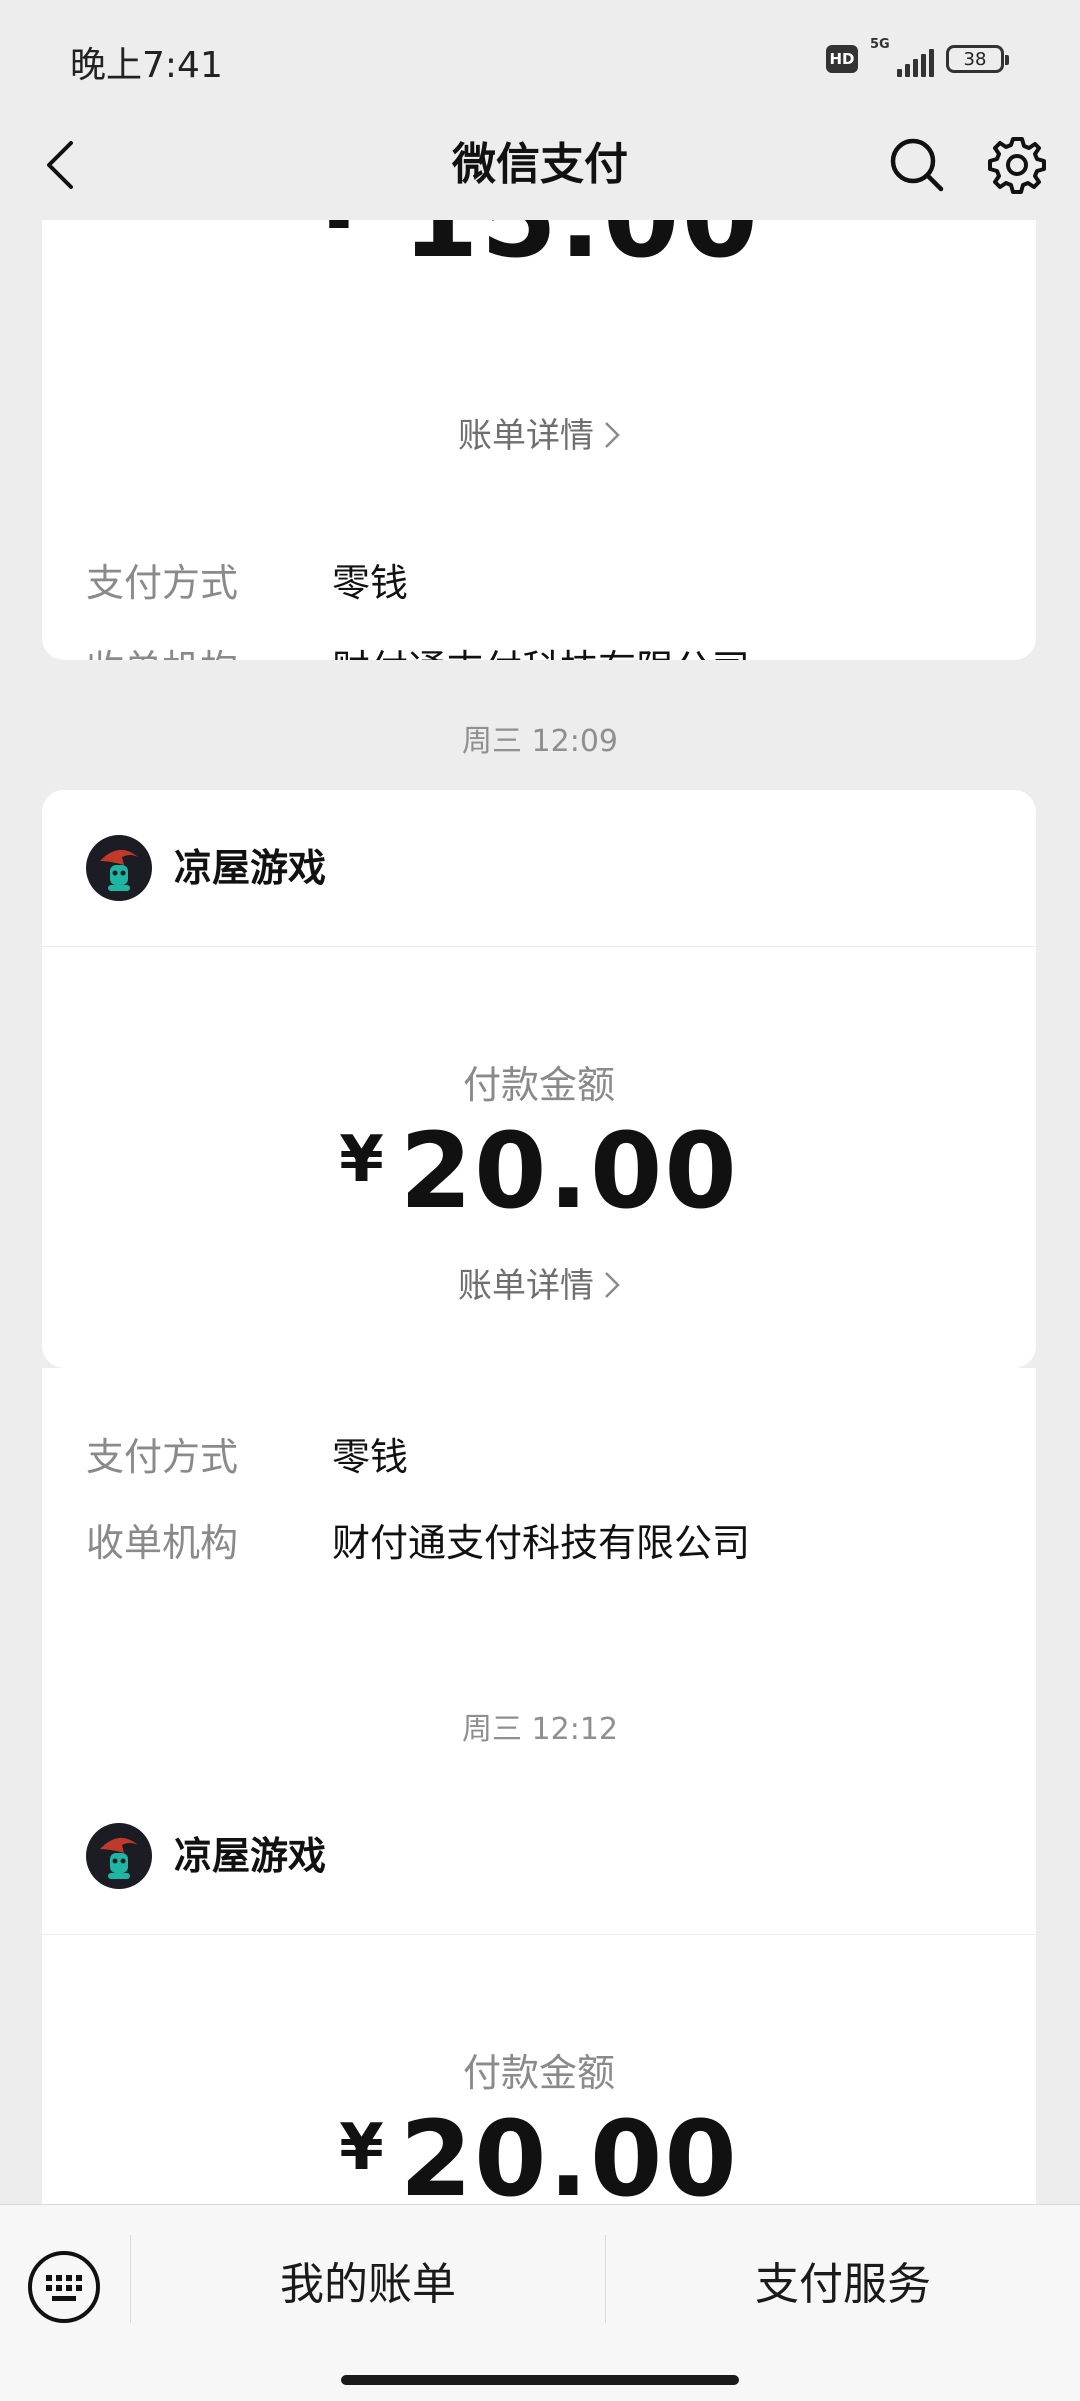  I want to click on gear-icon, so click(1017, 165).